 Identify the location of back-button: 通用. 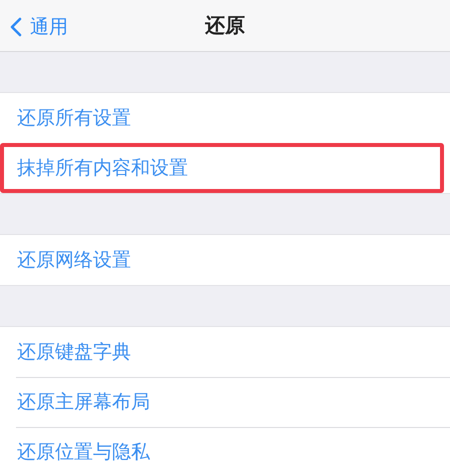
(39, 27).